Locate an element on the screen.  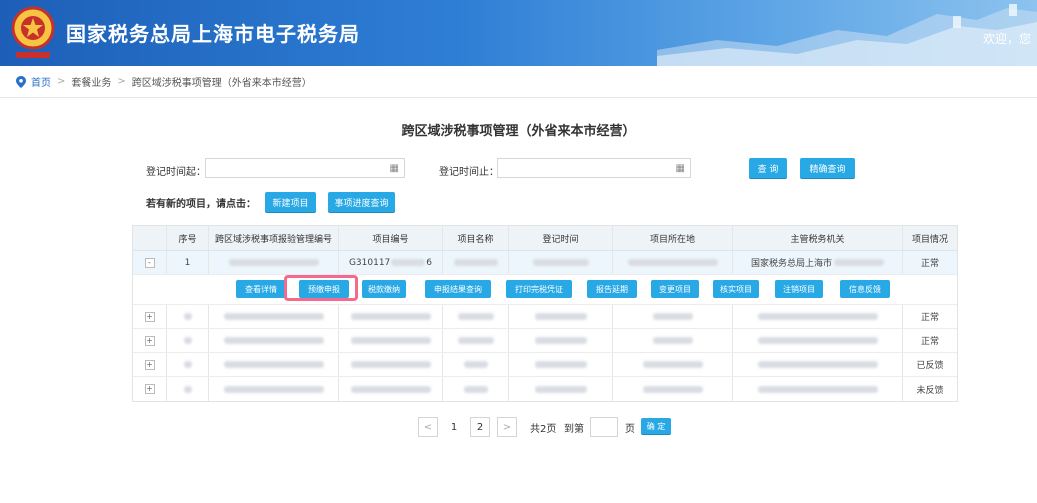
report-extension-button: 报告延期 is located at coordinates (612, 289).